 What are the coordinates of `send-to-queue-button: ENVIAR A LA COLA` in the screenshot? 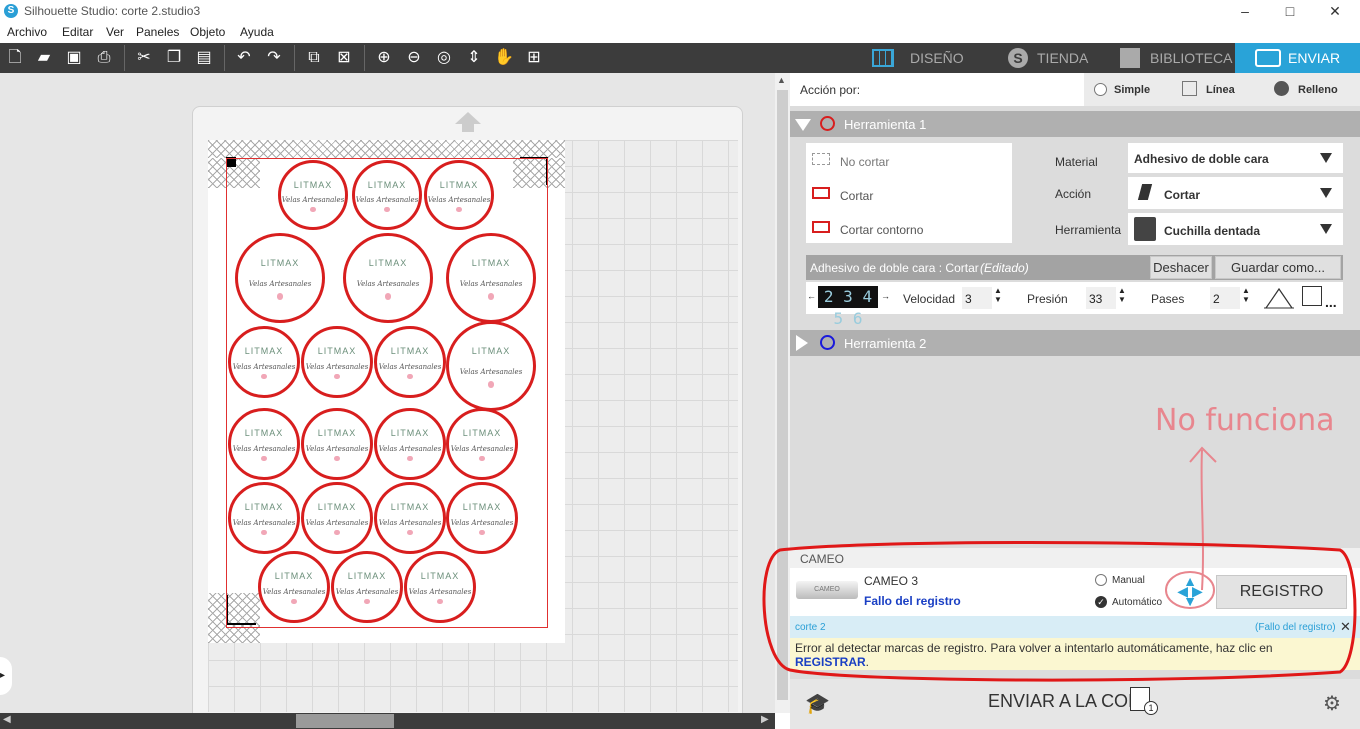 It's located at (1063, 701).